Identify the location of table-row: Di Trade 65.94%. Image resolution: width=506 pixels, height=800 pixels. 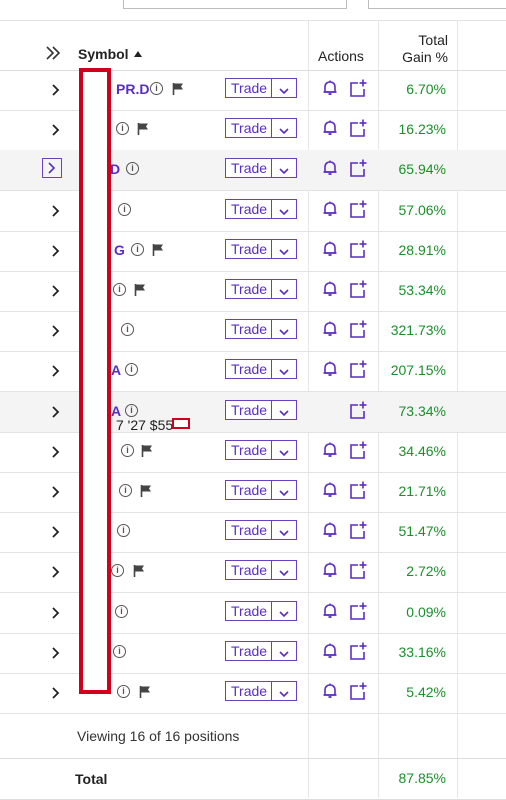
(253, 171).